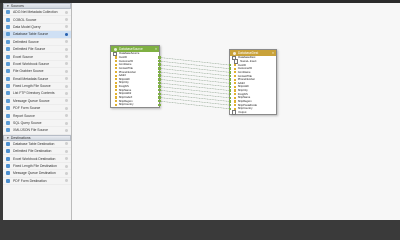 This screenshot has height=240, width=400. I want to click on toolbox-item: List FTP Directory Contents, so click(37, 94).